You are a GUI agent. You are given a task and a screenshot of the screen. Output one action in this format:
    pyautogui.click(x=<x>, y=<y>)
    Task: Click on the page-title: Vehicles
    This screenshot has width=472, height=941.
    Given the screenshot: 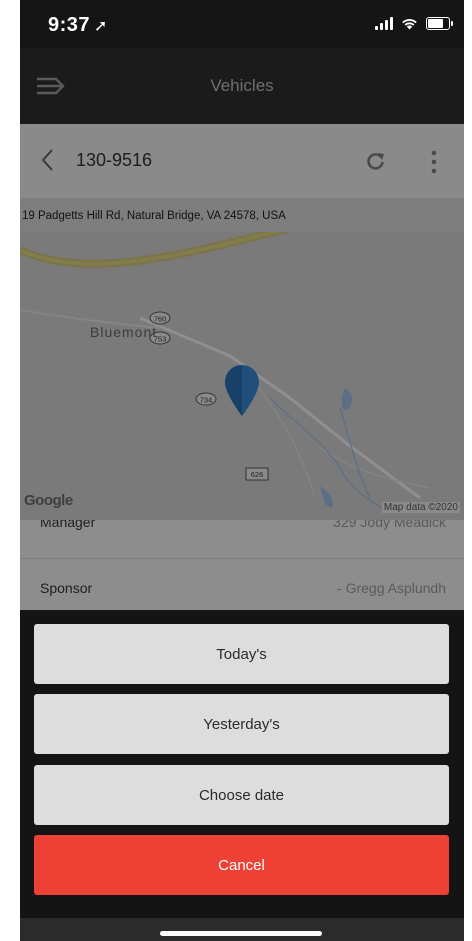 What is the action you would take?
    pyautogui.click(x=242, y=85)
    